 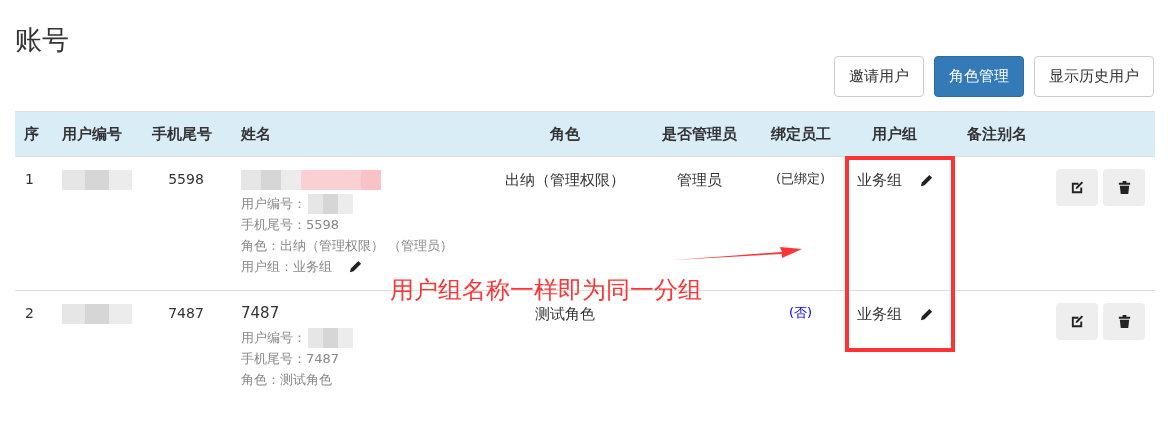 What do you see at coordinates (565, 133) in the screenshot?
I see `column-header: 角色` at bounding box center [565, 133].